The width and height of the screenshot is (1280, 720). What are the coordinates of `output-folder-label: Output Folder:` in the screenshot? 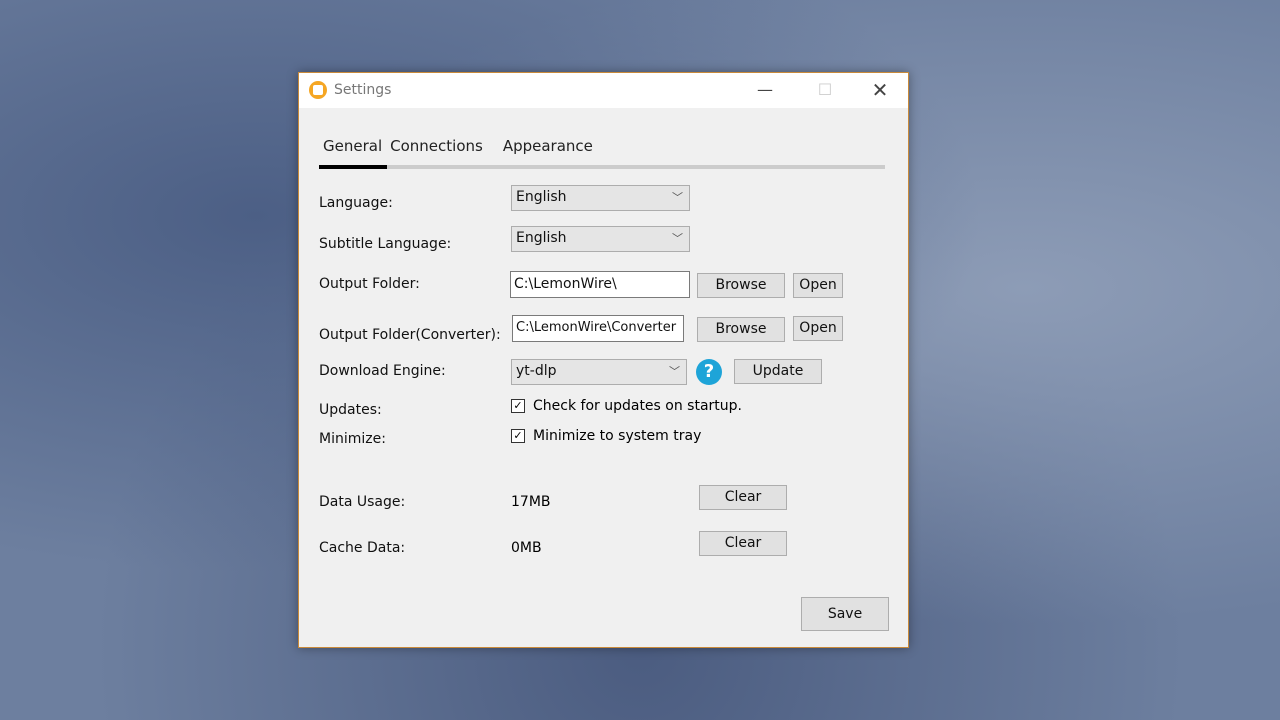 It's located at (369, 284).